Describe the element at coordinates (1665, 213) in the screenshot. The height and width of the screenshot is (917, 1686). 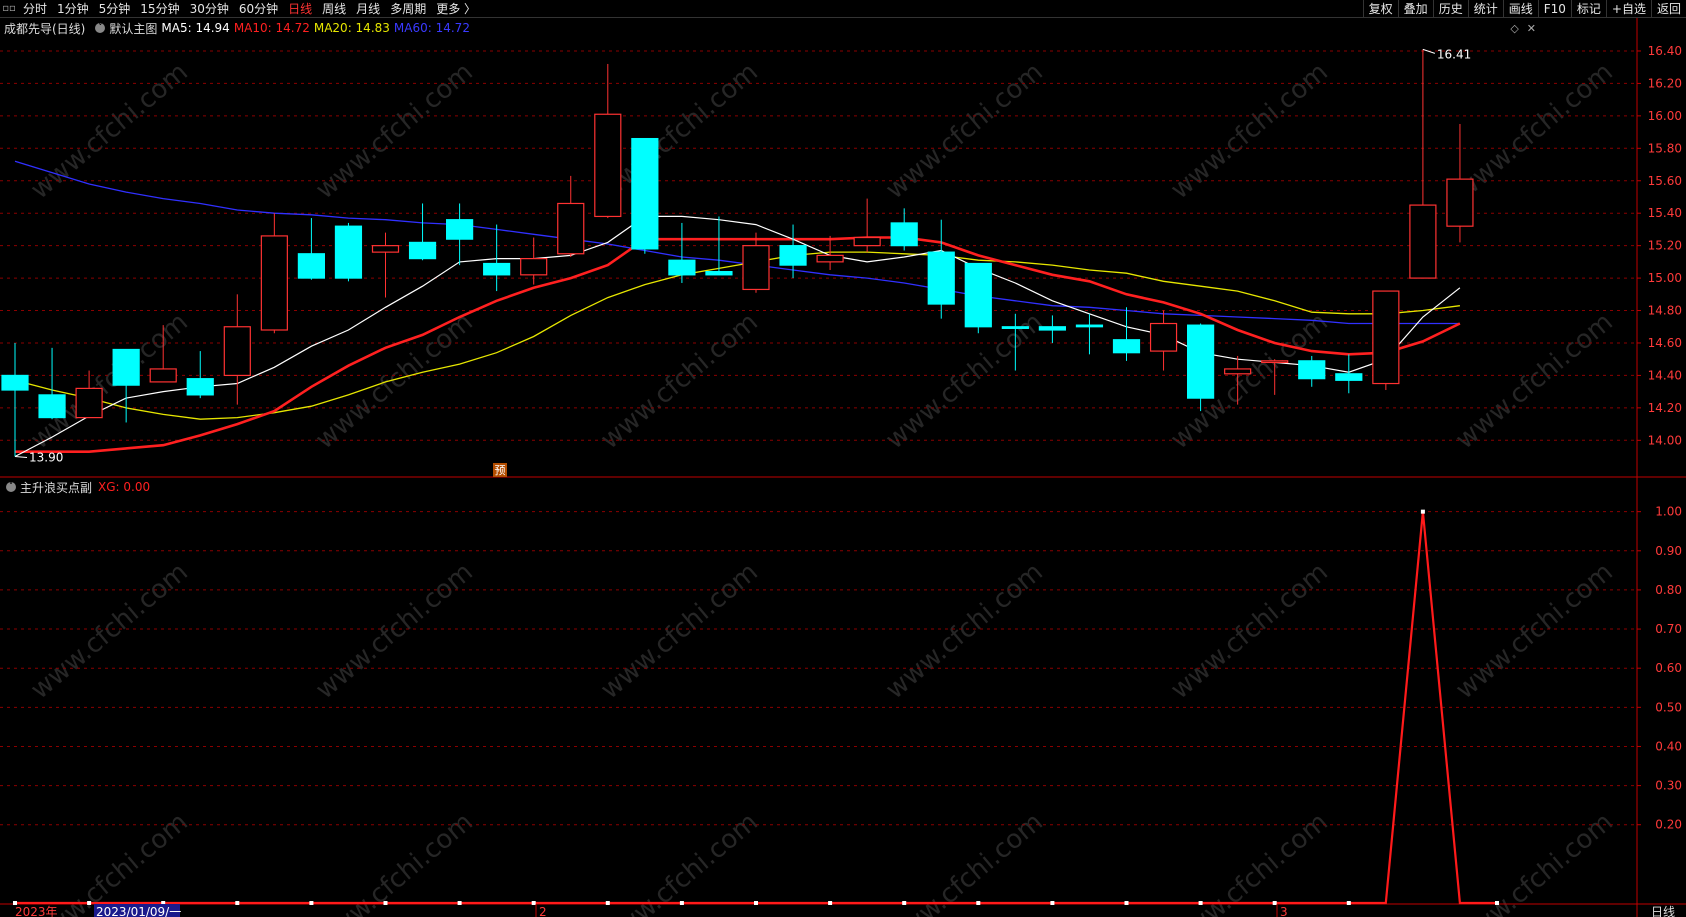
I see `y-tick-label: 15.40` at that location.